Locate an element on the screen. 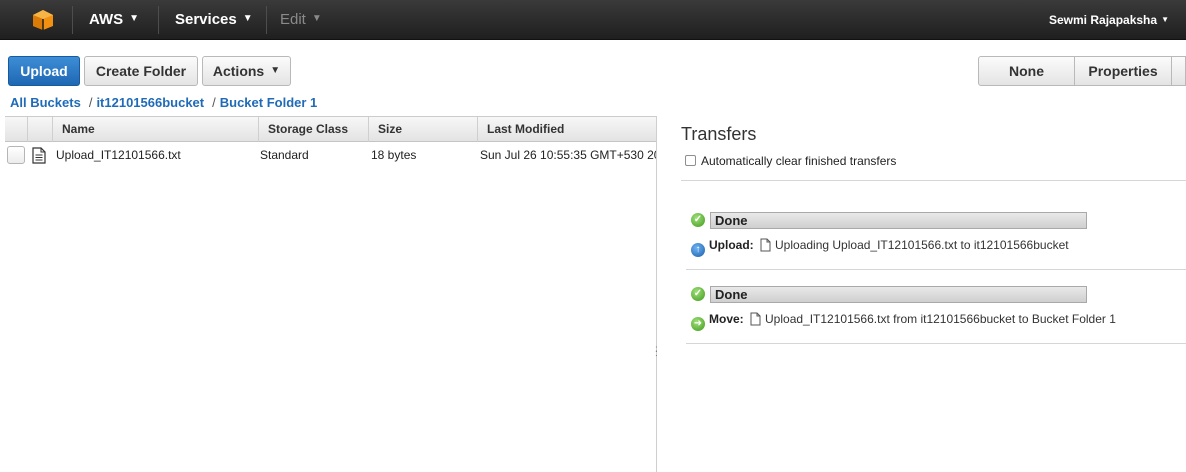 The height and width of the screenshot is (472, 1186). transfers-toggle-button is located at coordinates (1179, 71).